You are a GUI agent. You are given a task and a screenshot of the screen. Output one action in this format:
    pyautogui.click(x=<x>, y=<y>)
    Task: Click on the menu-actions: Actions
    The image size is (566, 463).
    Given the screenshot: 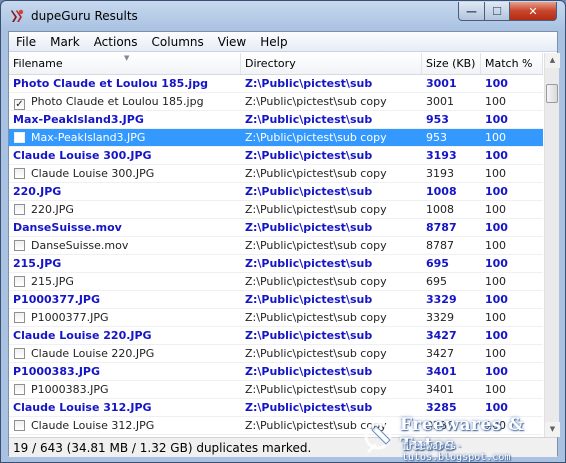 What is the action you would take?
    pyautogui.click(x=116, y=42)
    